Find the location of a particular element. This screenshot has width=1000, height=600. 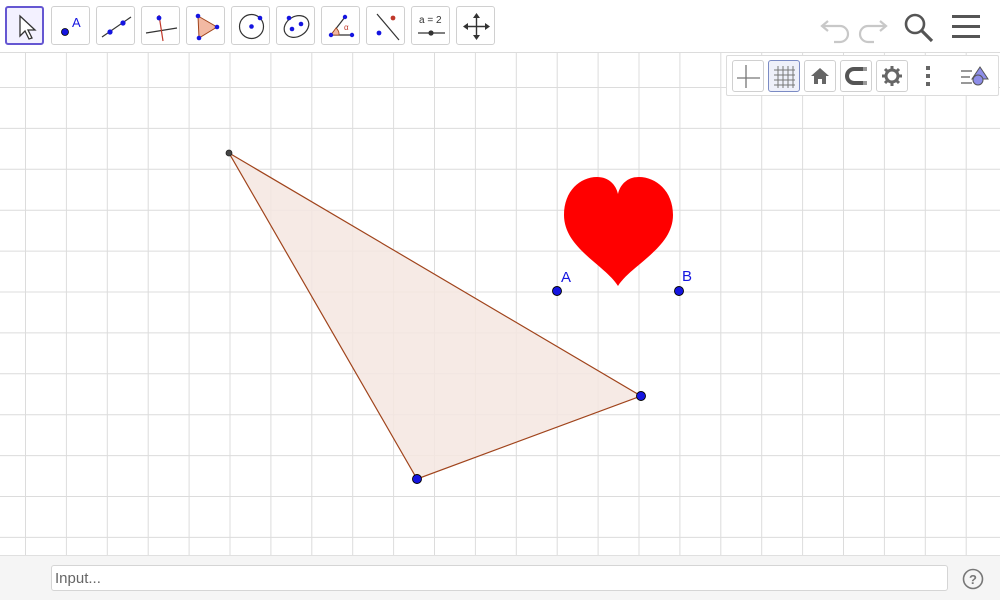

perpendicular-line-tool is located at coordinates (160, 25).